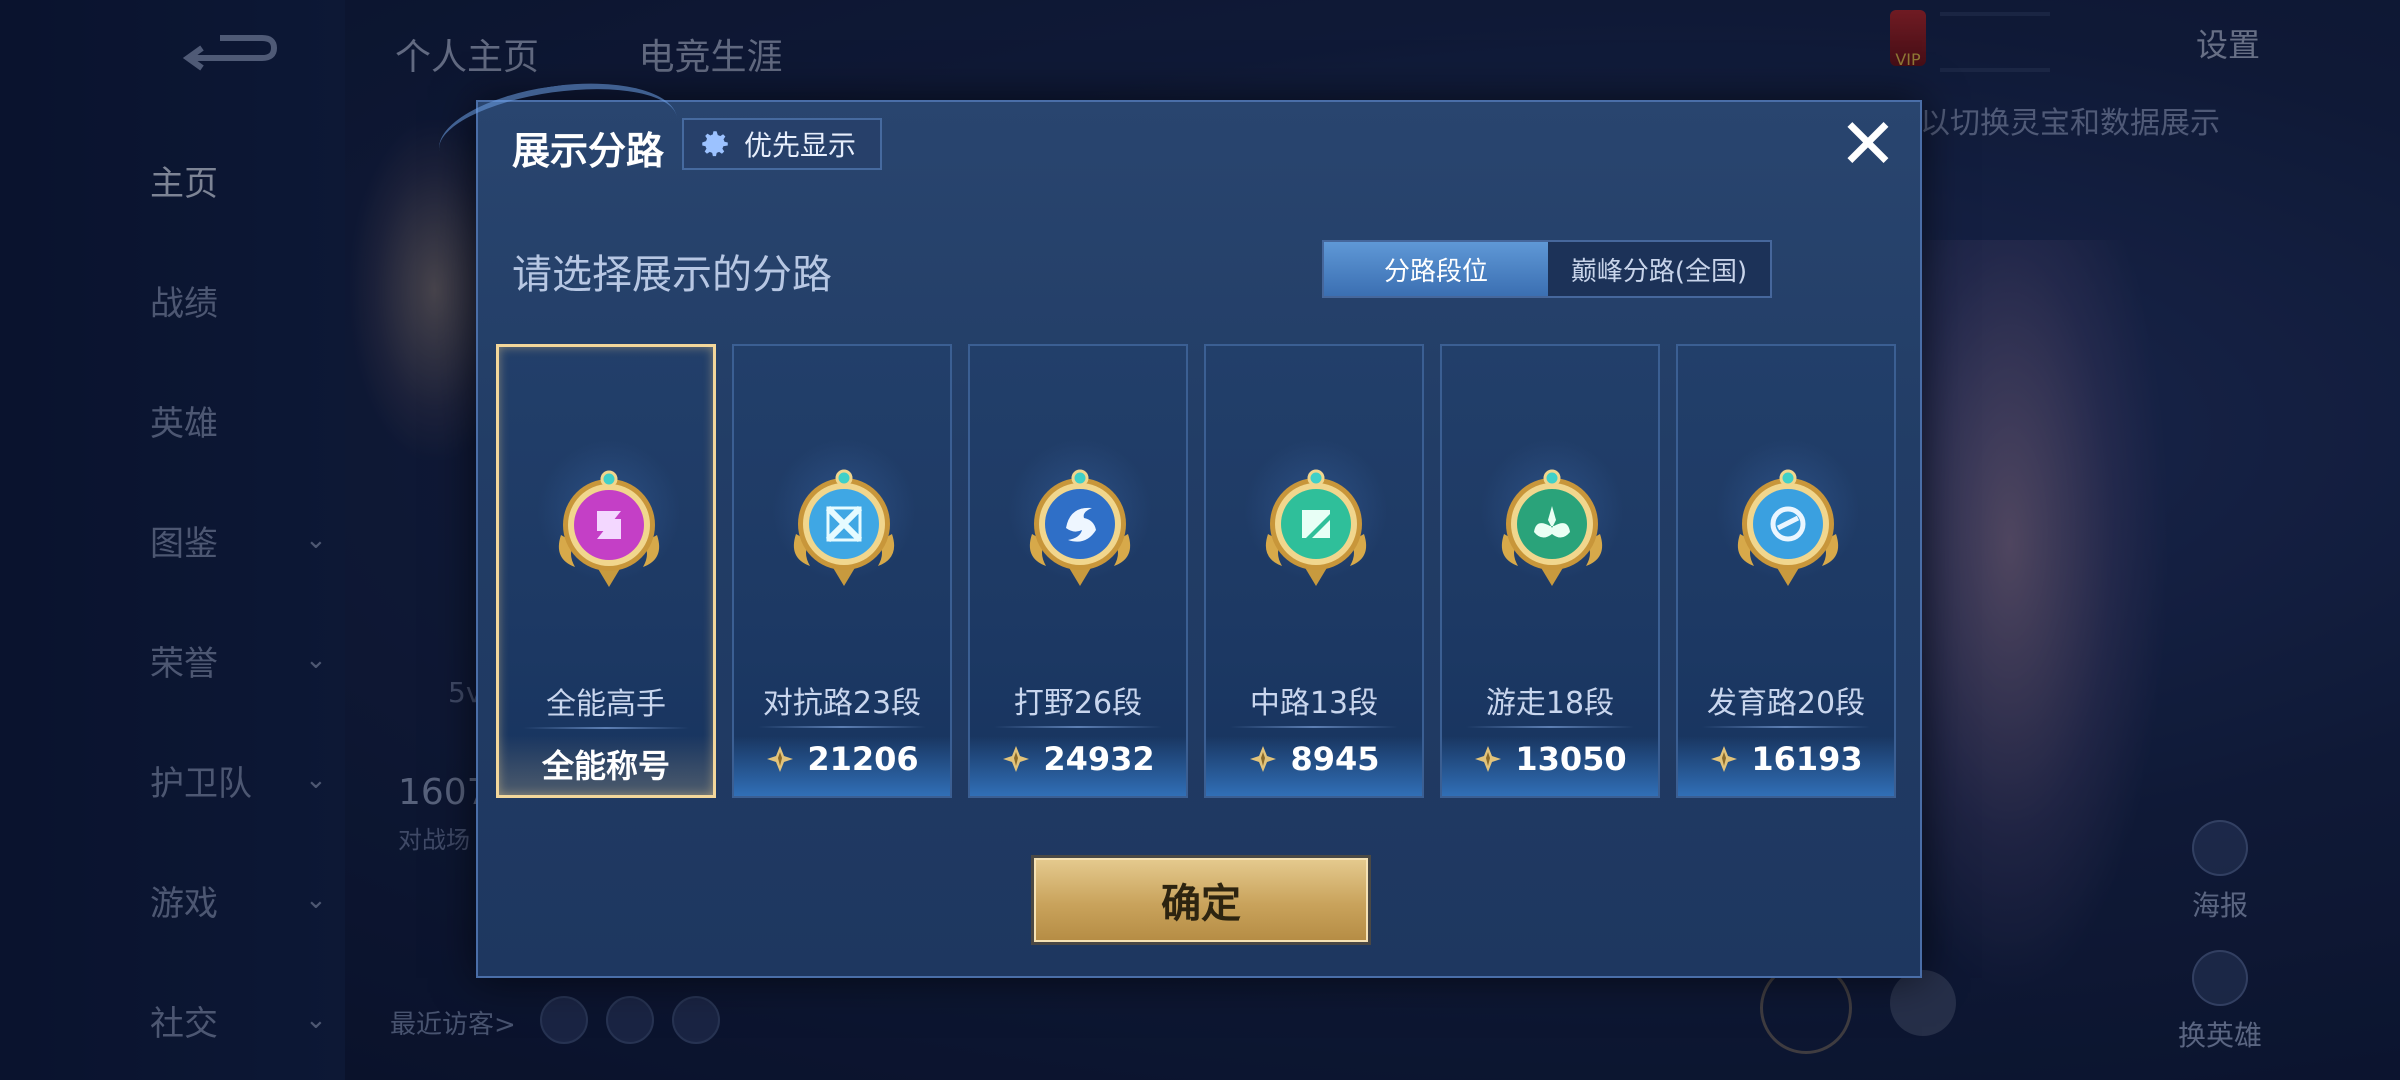 The image size is (2400, 1080). Describe the element at coordinates (1201, 900) in the screenshot. I see `confirm-button: 确定` at that location.